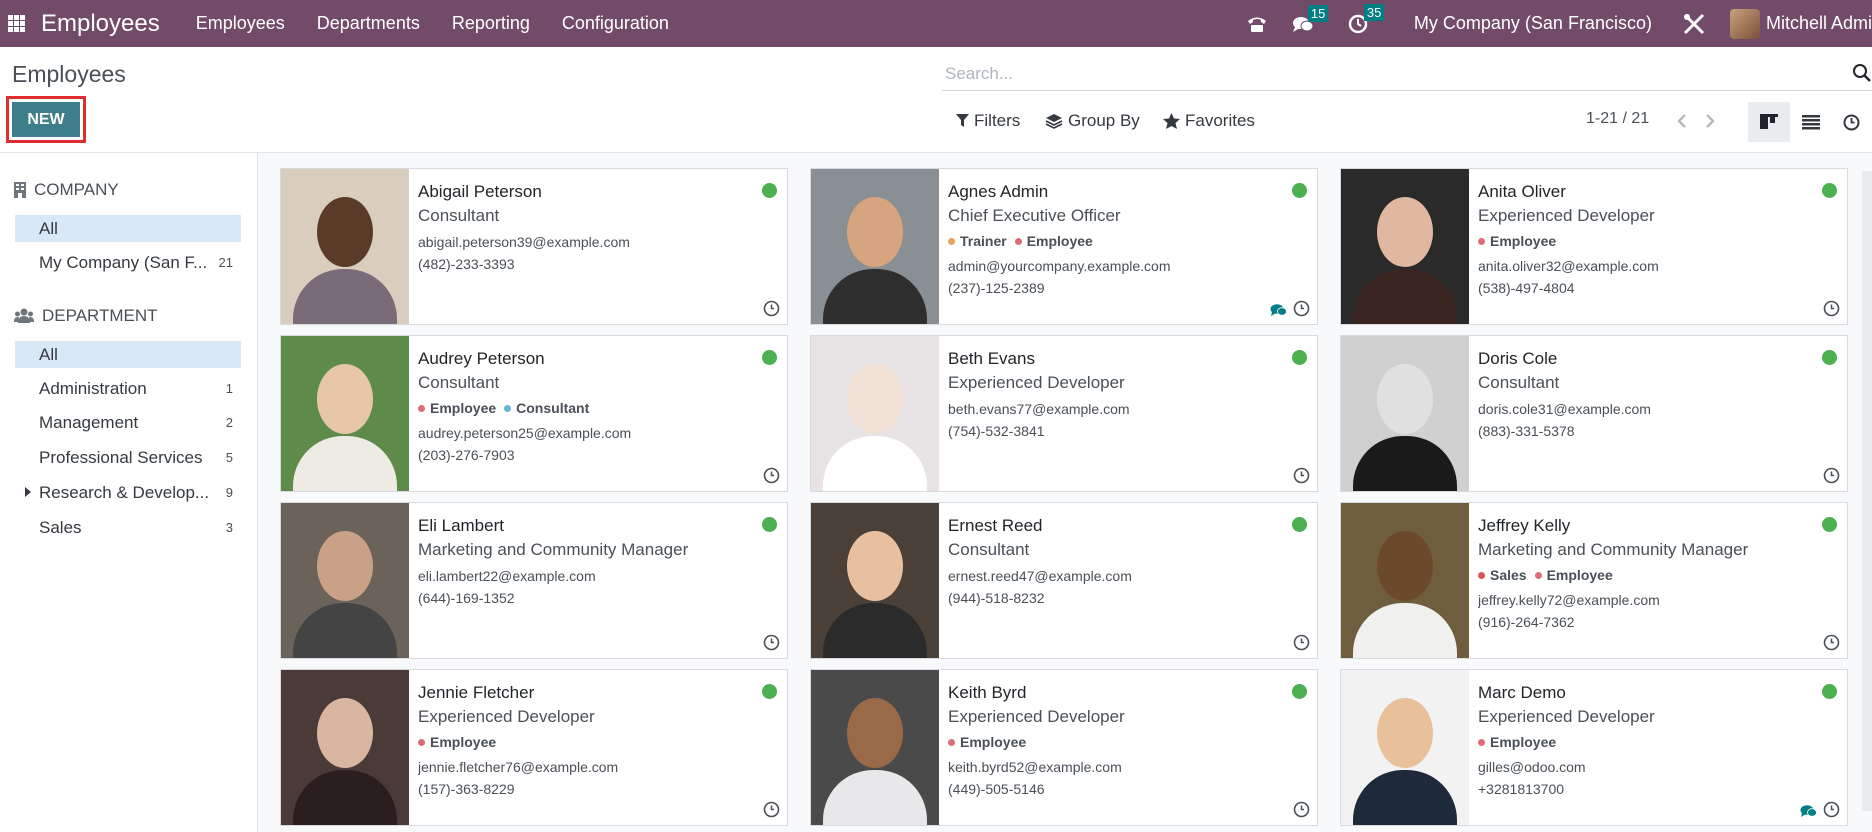  I want to click on caret-right-icon, so click(28, 492).